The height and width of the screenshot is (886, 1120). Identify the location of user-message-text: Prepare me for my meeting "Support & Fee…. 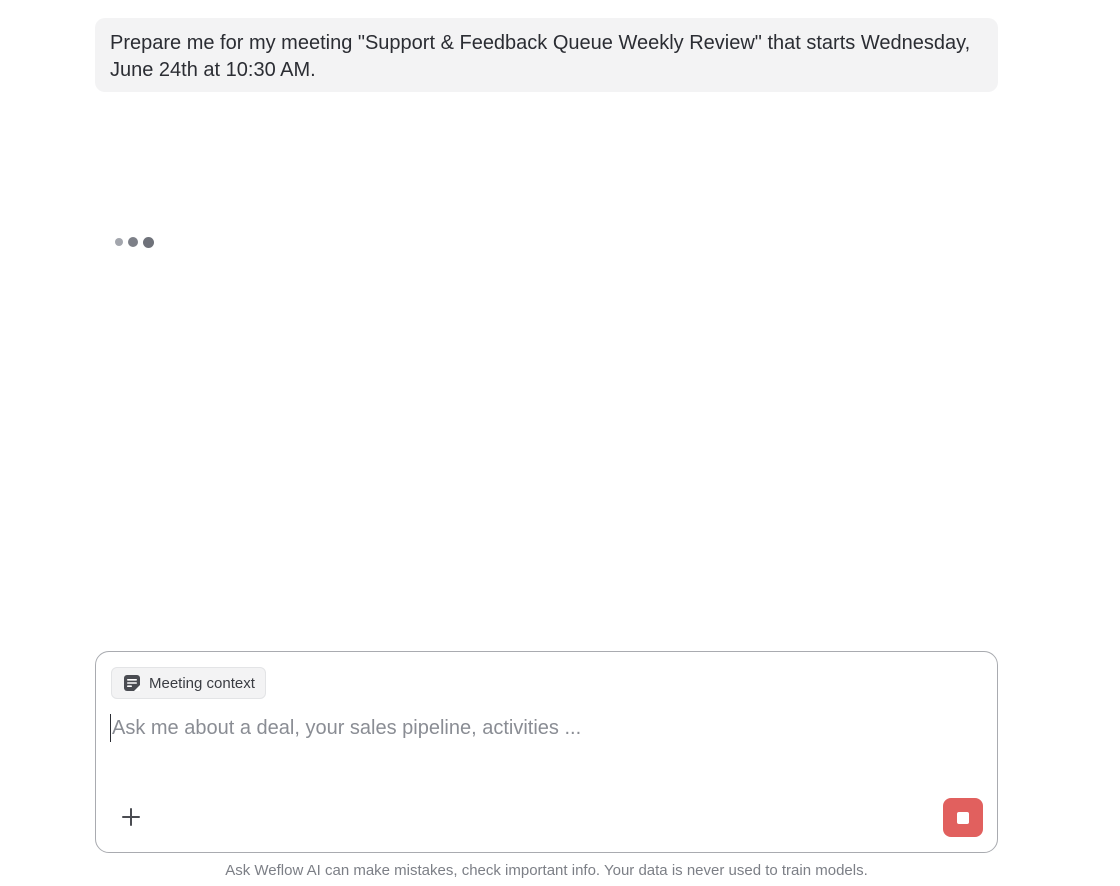
(540, 56).